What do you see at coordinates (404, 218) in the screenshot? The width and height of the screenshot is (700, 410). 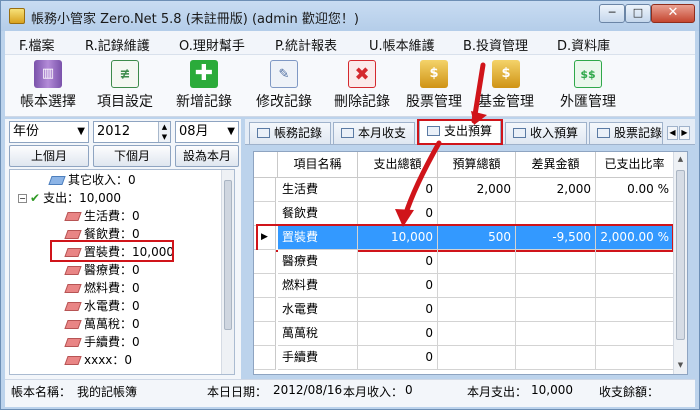 I see `annotation-arrowhead` at bounding box center [404, 218].